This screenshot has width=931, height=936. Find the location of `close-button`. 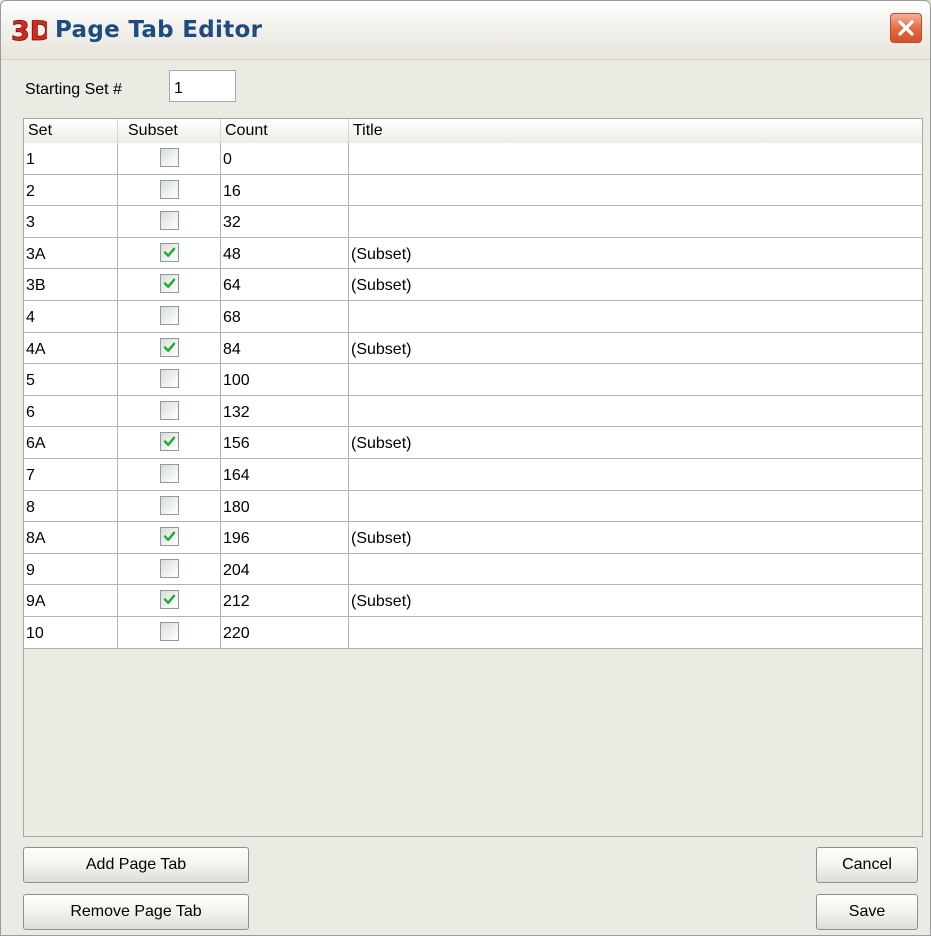

close-button is located at coordinates (906, 28).